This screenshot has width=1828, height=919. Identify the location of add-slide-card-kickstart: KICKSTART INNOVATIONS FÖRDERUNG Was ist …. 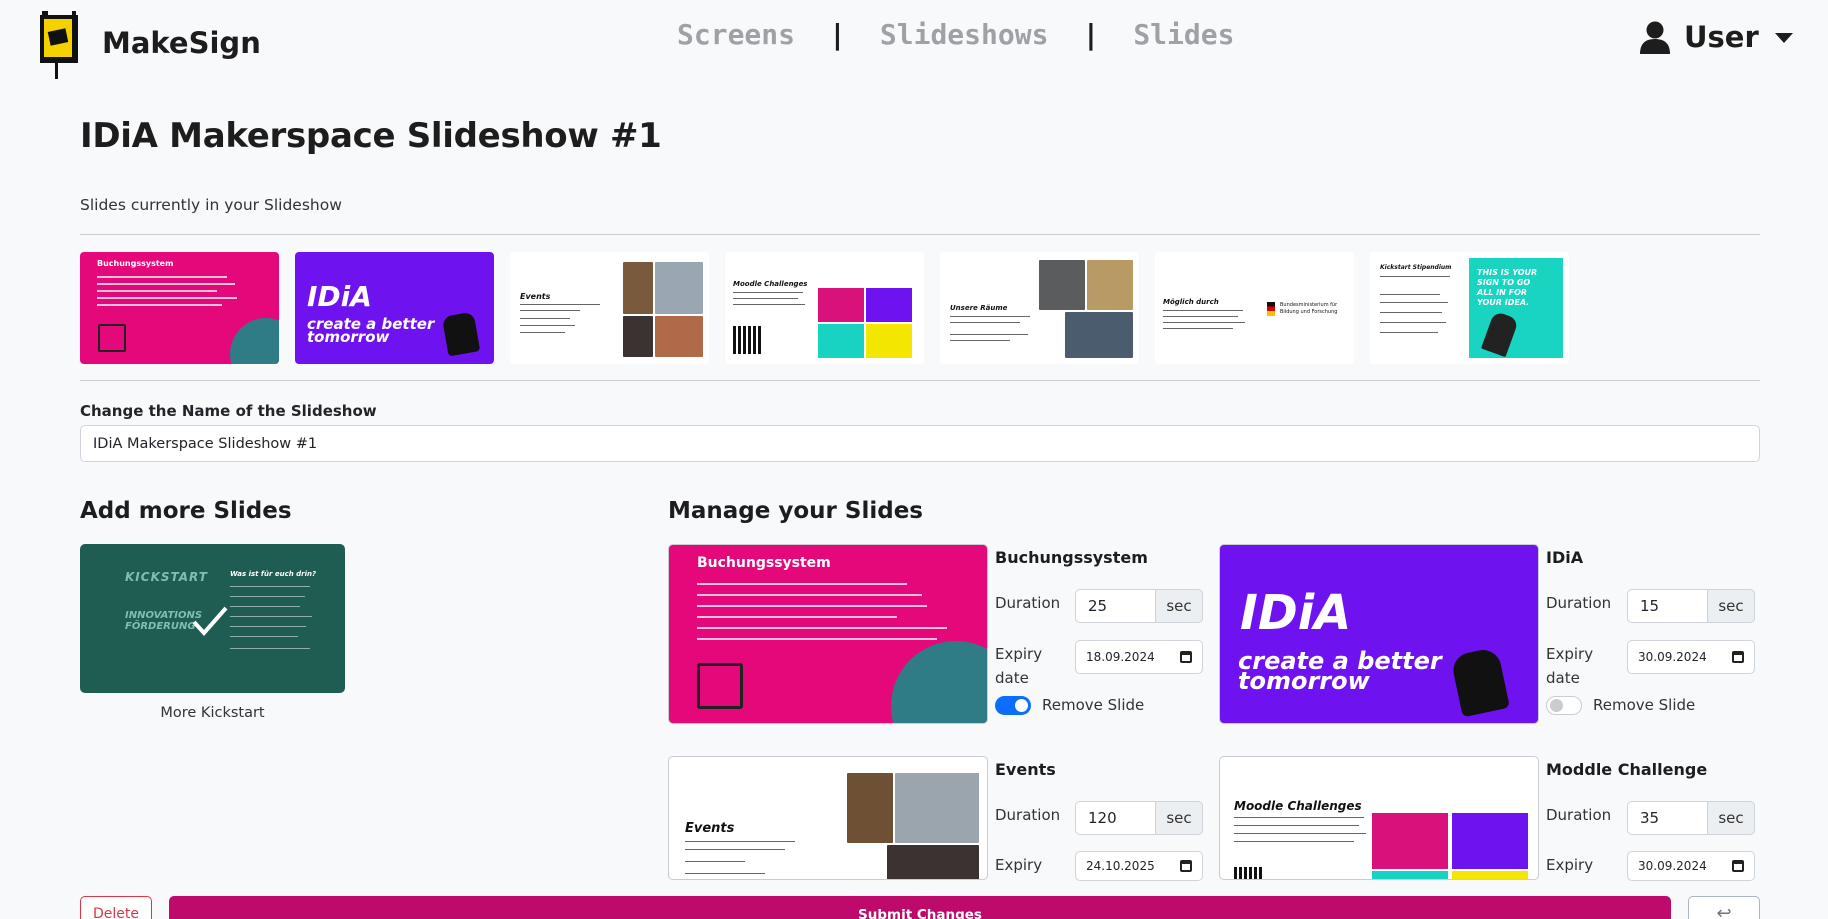
(212, 618).